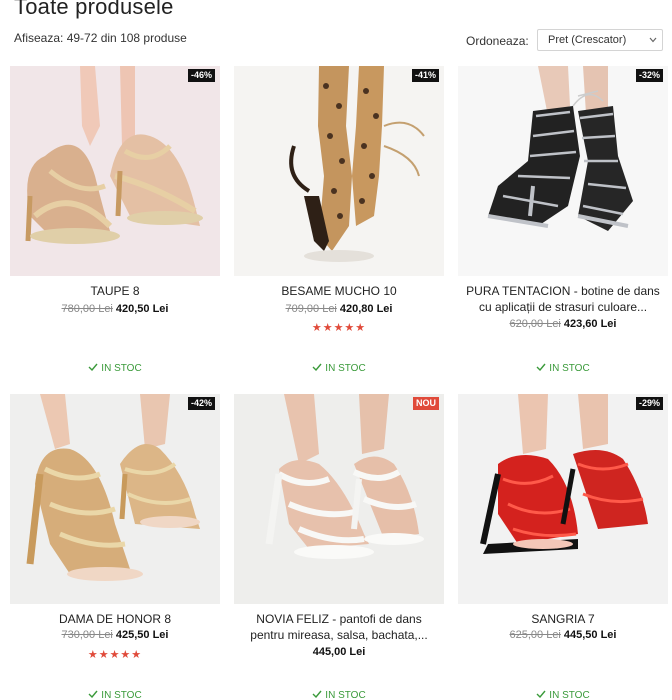 The height and width of the screenshot is (700, 672). Describe the element at coordinates (649, 75) in the screenshot. I see `discount-badge: -32%` at that location.